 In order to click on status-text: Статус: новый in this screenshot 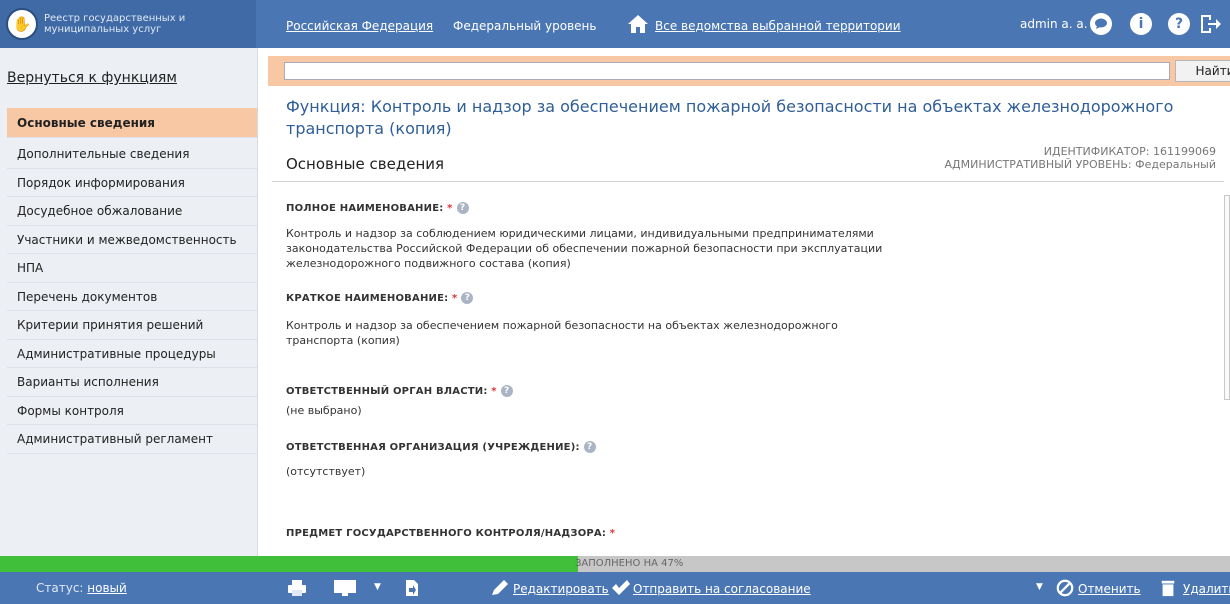, I will do `click(81, 588)`.